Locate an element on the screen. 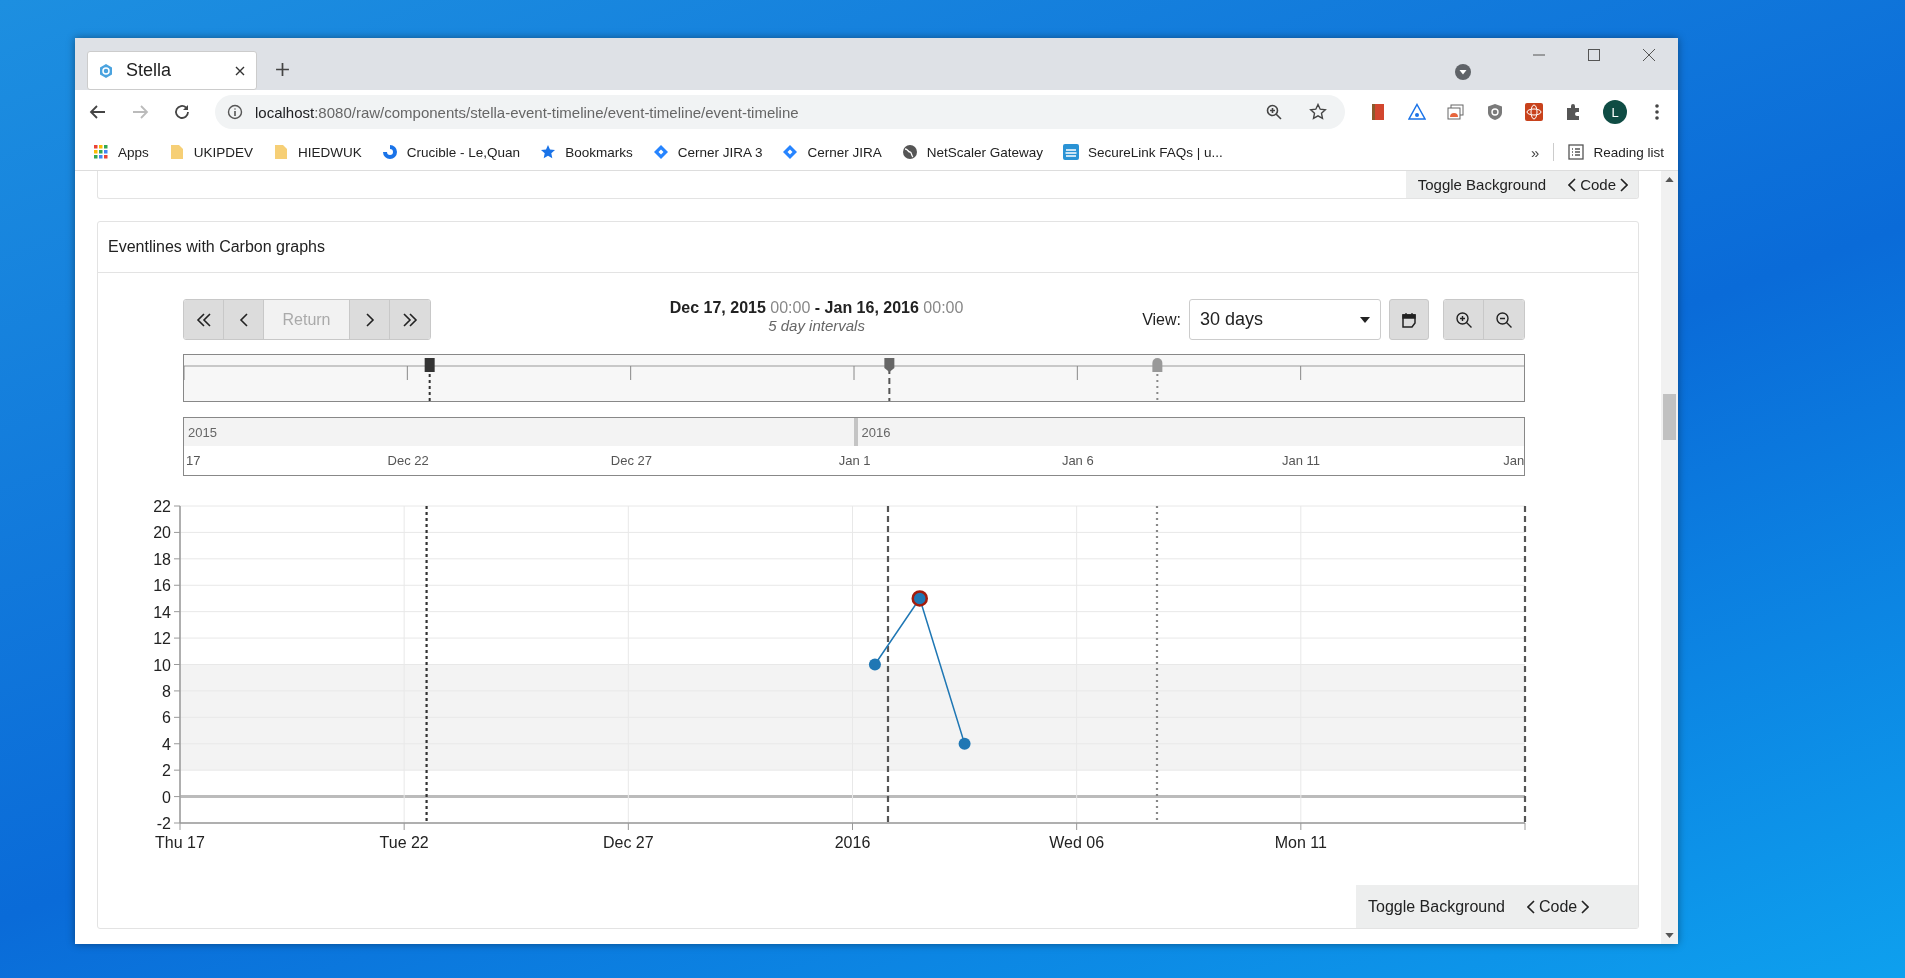 This screenshot has width=1905, height=978. scrollbar-thumb is located at coordinates (1669, 417).